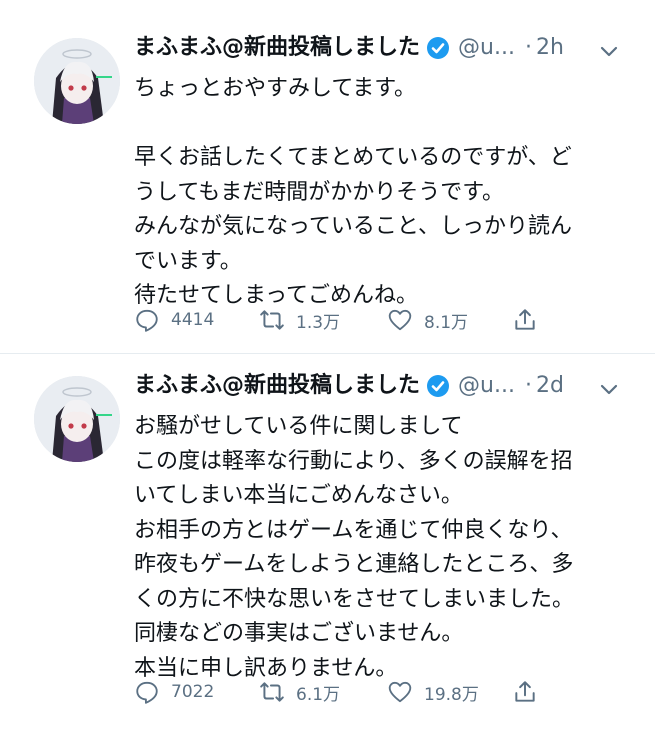  Describe the element at coordinates (188, 261) in the screenshot. I see `tweet-text-line: でいます。` at that location.